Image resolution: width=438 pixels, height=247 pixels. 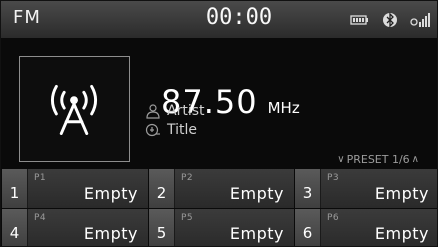 What do you see at coordinates (182, 130) in the screenshot?
I see `title-label: Title` at bounding box center [182, 130].